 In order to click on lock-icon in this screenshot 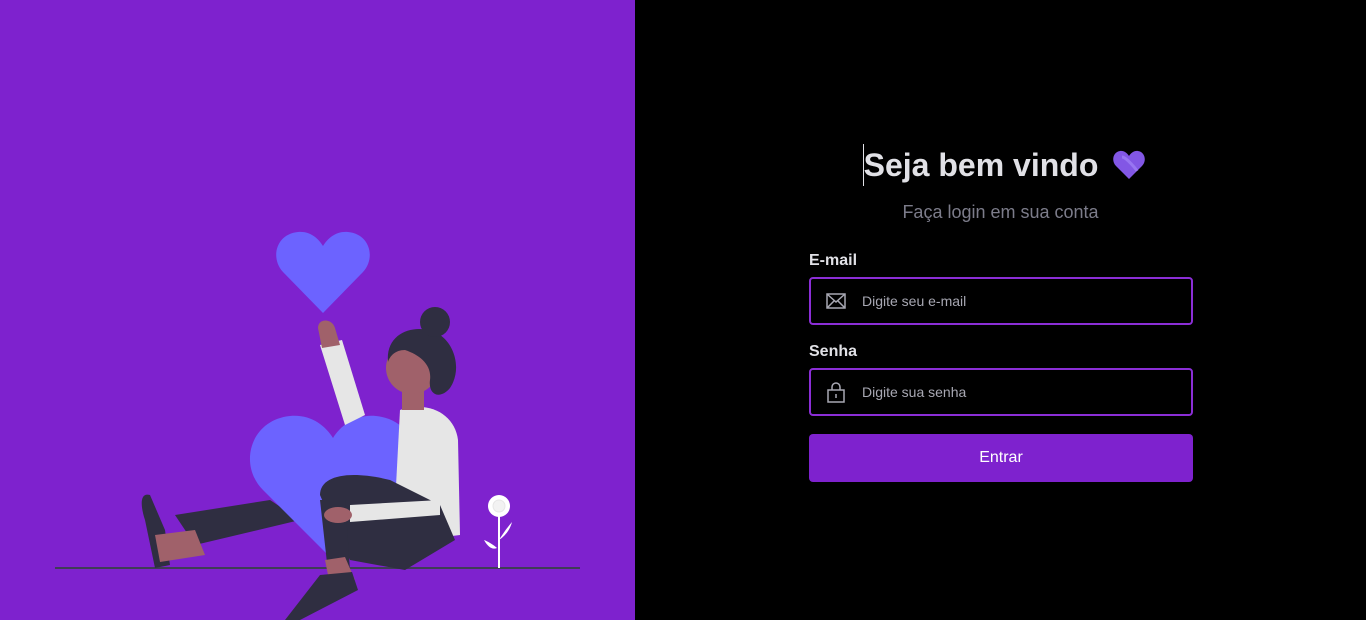, I will do `click(836, 392)`.